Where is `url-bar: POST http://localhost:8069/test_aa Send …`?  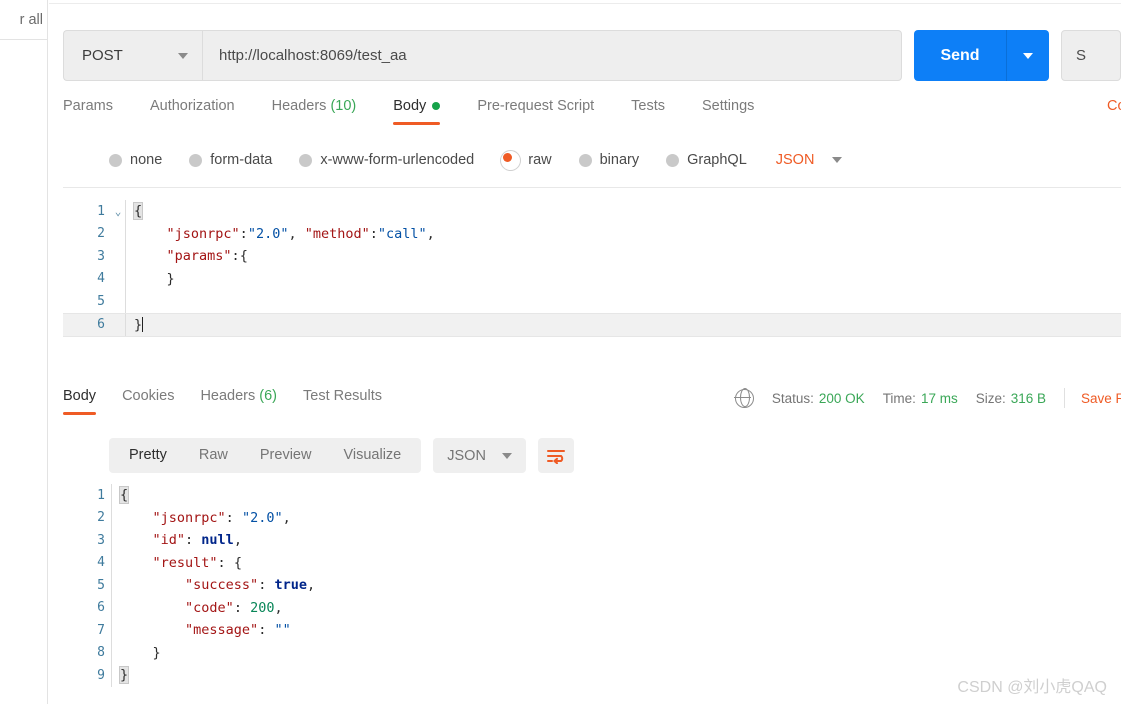
url-bar: POST http://localhost:8069/test_aa Send … is located at coordinates (592, 55).